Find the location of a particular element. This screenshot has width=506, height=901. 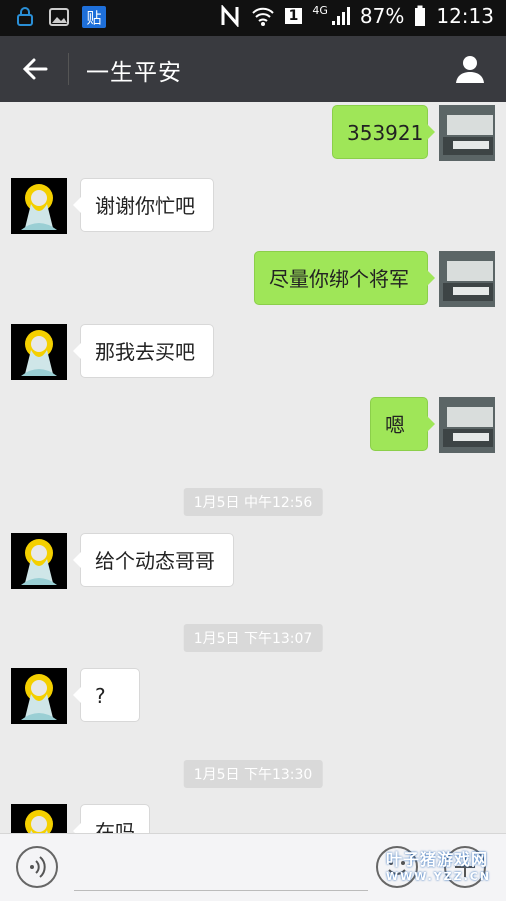

voice-input-button is located at coordinates (37, 867).